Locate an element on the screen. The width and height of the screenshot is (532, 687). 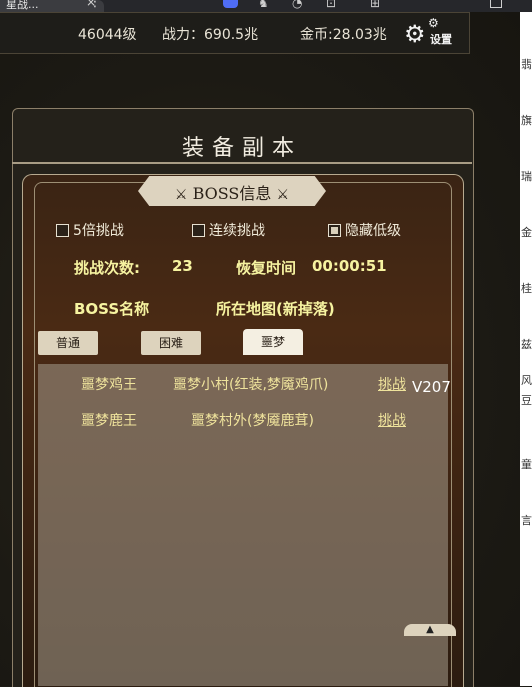
checkbox-box-checked is located at coordinates (334, 230).